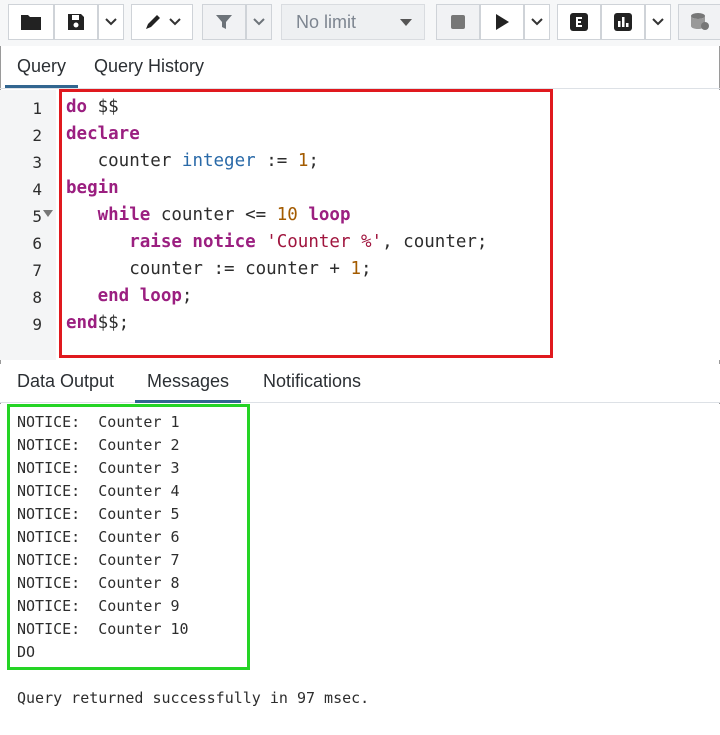 This screenshot has width=720, height=735. Describe the element at coordinates (37, 108) in the screenshot. I see `line-number: 1` at that location.